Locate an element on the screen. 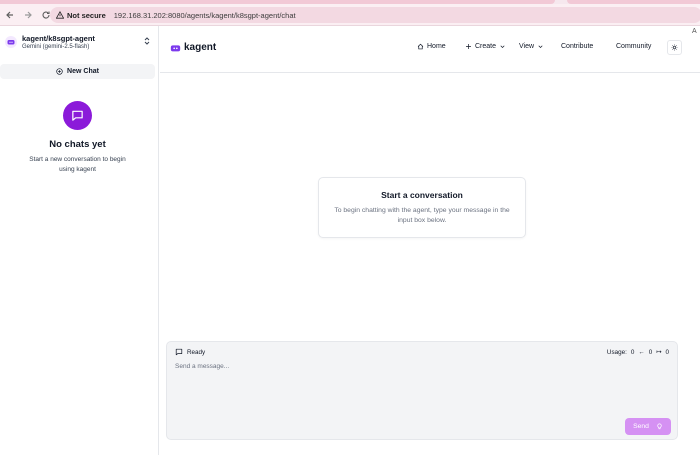 Image resolution: width=700 pixels, height=455 pixels. brand-name: kagent is located at coordinates (200, 47).